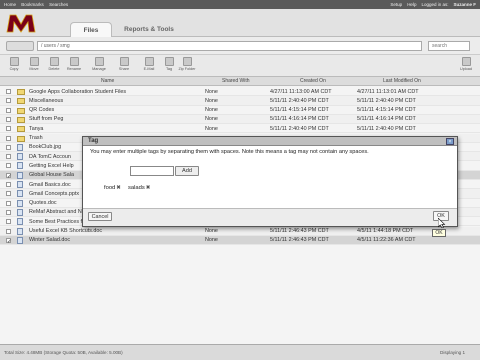 The height and width of the screenshot is (360, 480). I want to click on close-icon: ×, so click(450, 141).